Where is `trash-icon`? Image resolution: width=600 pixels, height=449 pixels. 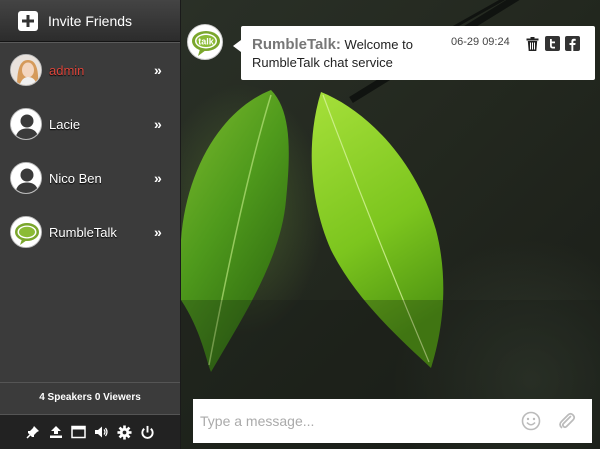 trash-icon is located at coordinates (532, 43).